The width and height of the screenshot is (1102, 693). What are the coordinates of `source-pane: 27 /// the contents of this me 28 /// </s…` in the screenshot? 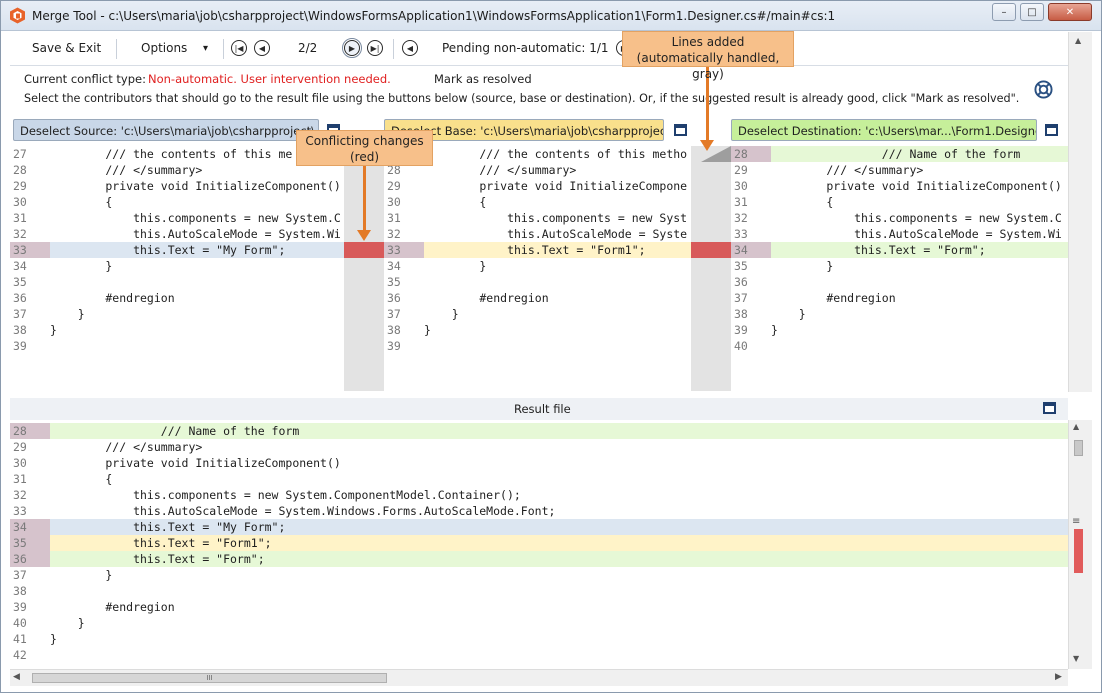 It's located at (177, 268).